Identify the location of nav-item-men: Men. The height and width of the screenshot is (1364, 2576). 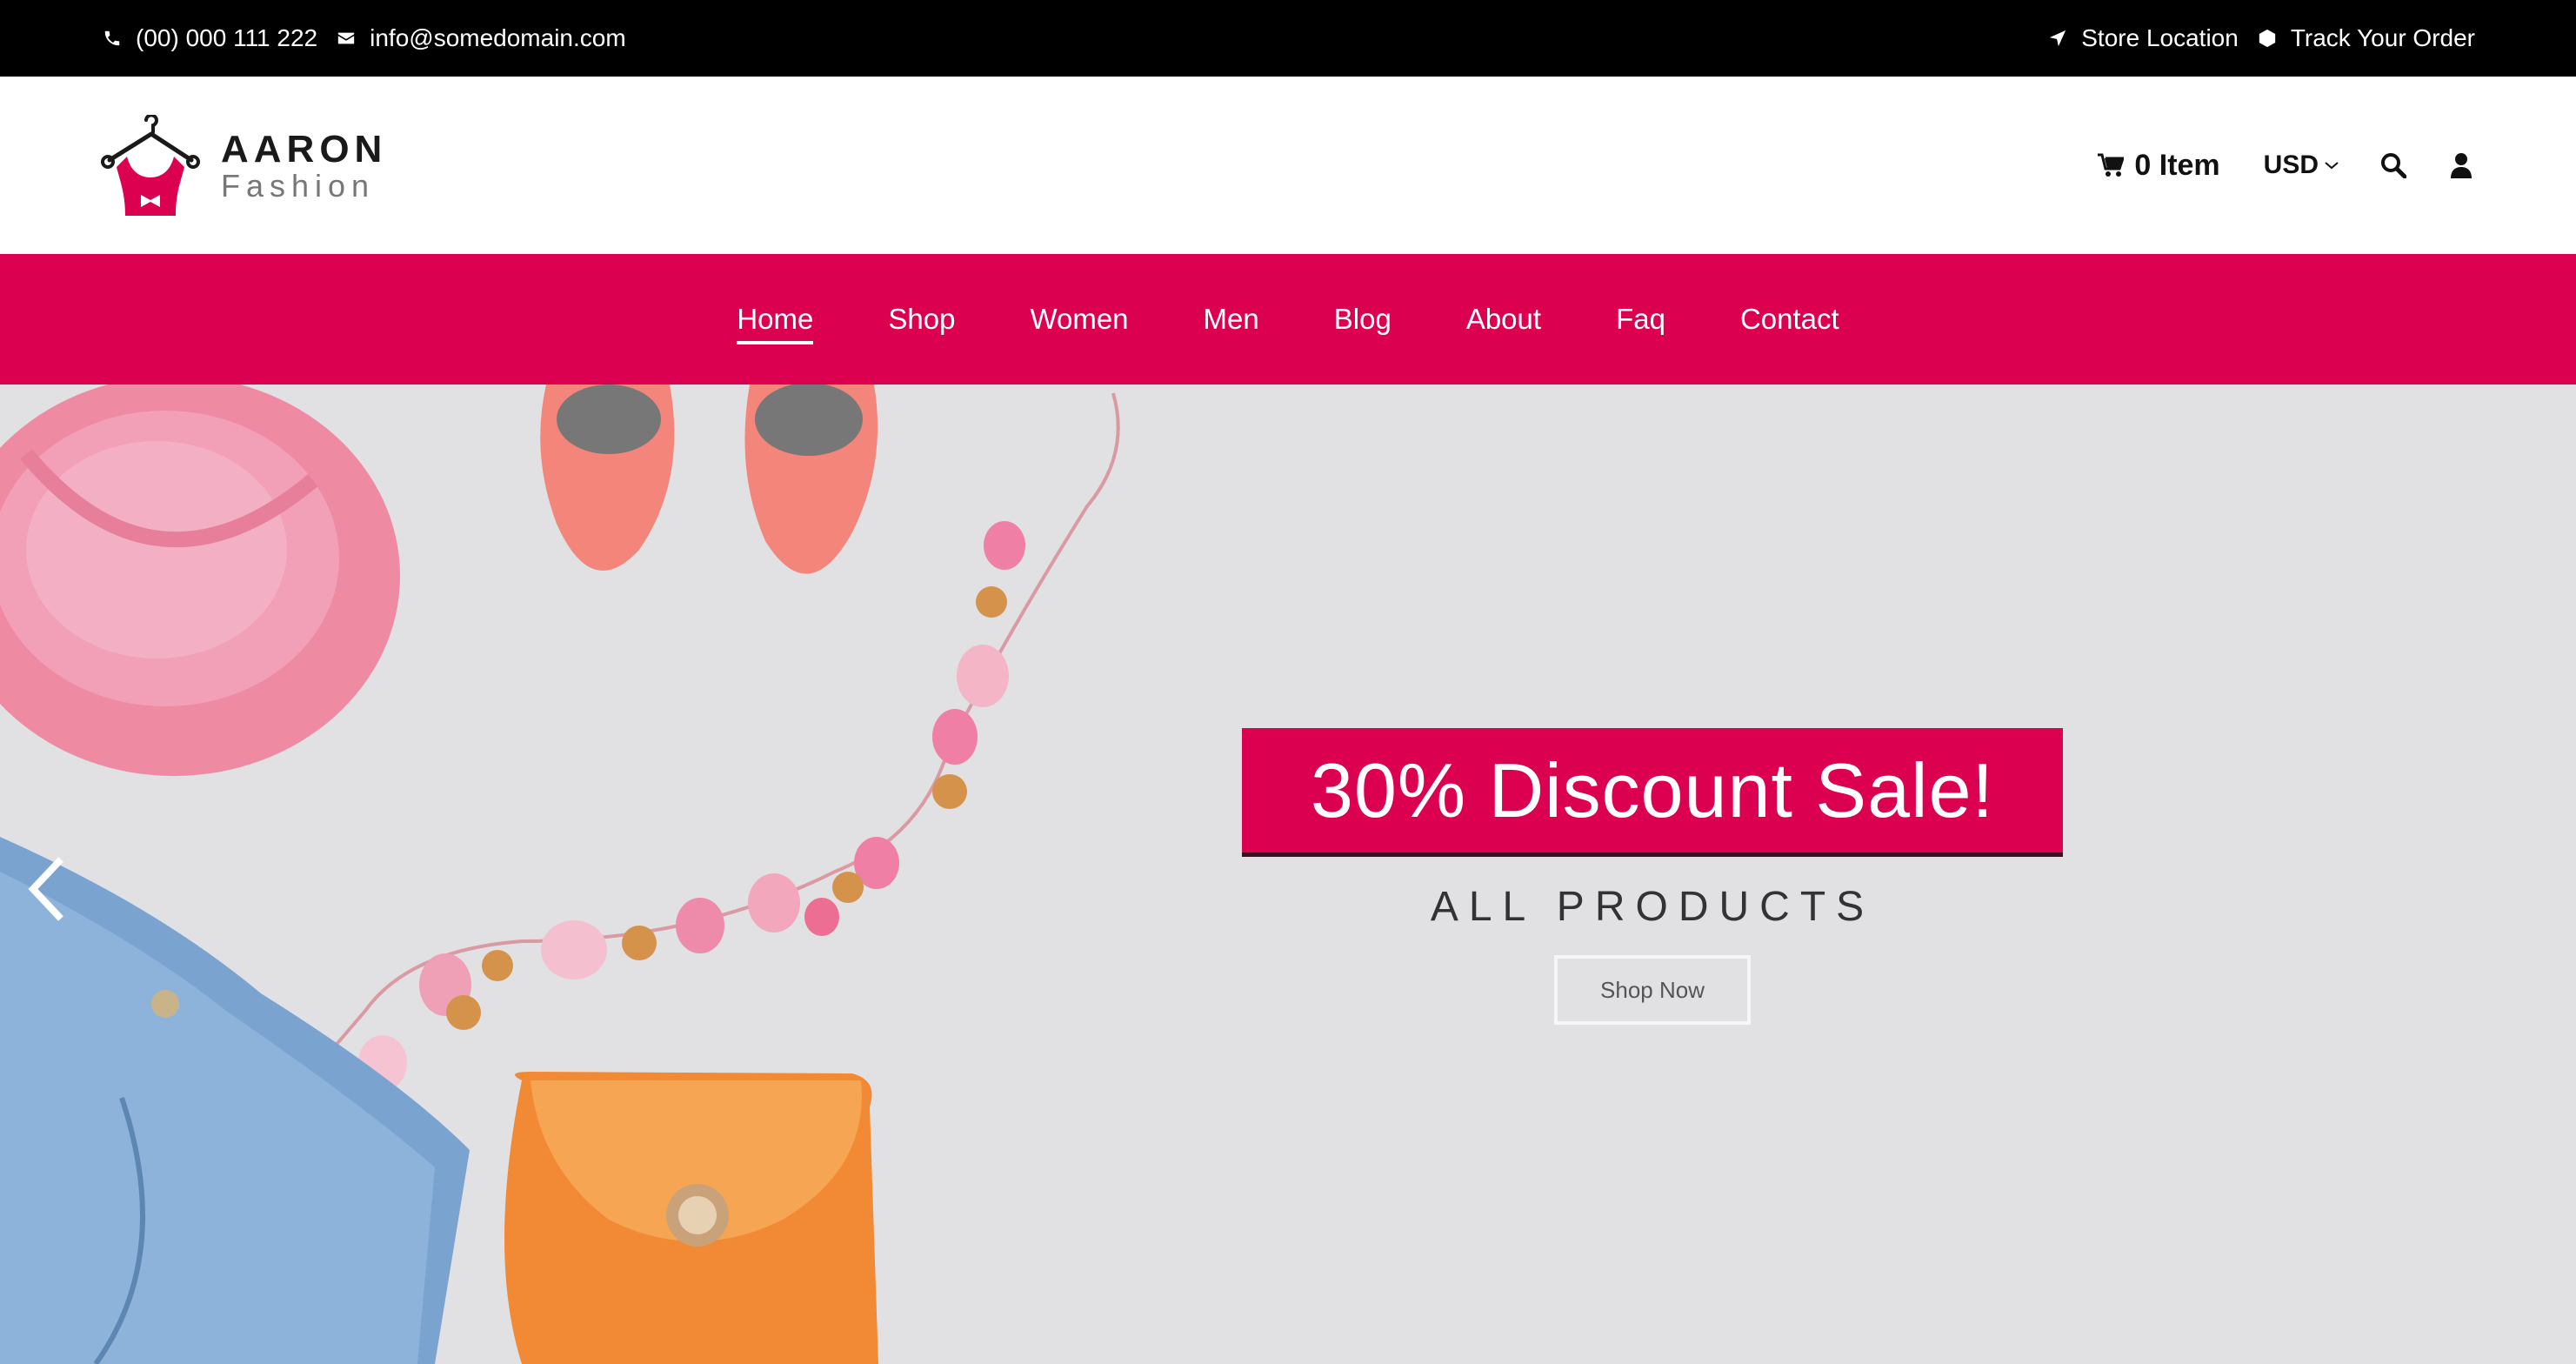
(1232, 319).